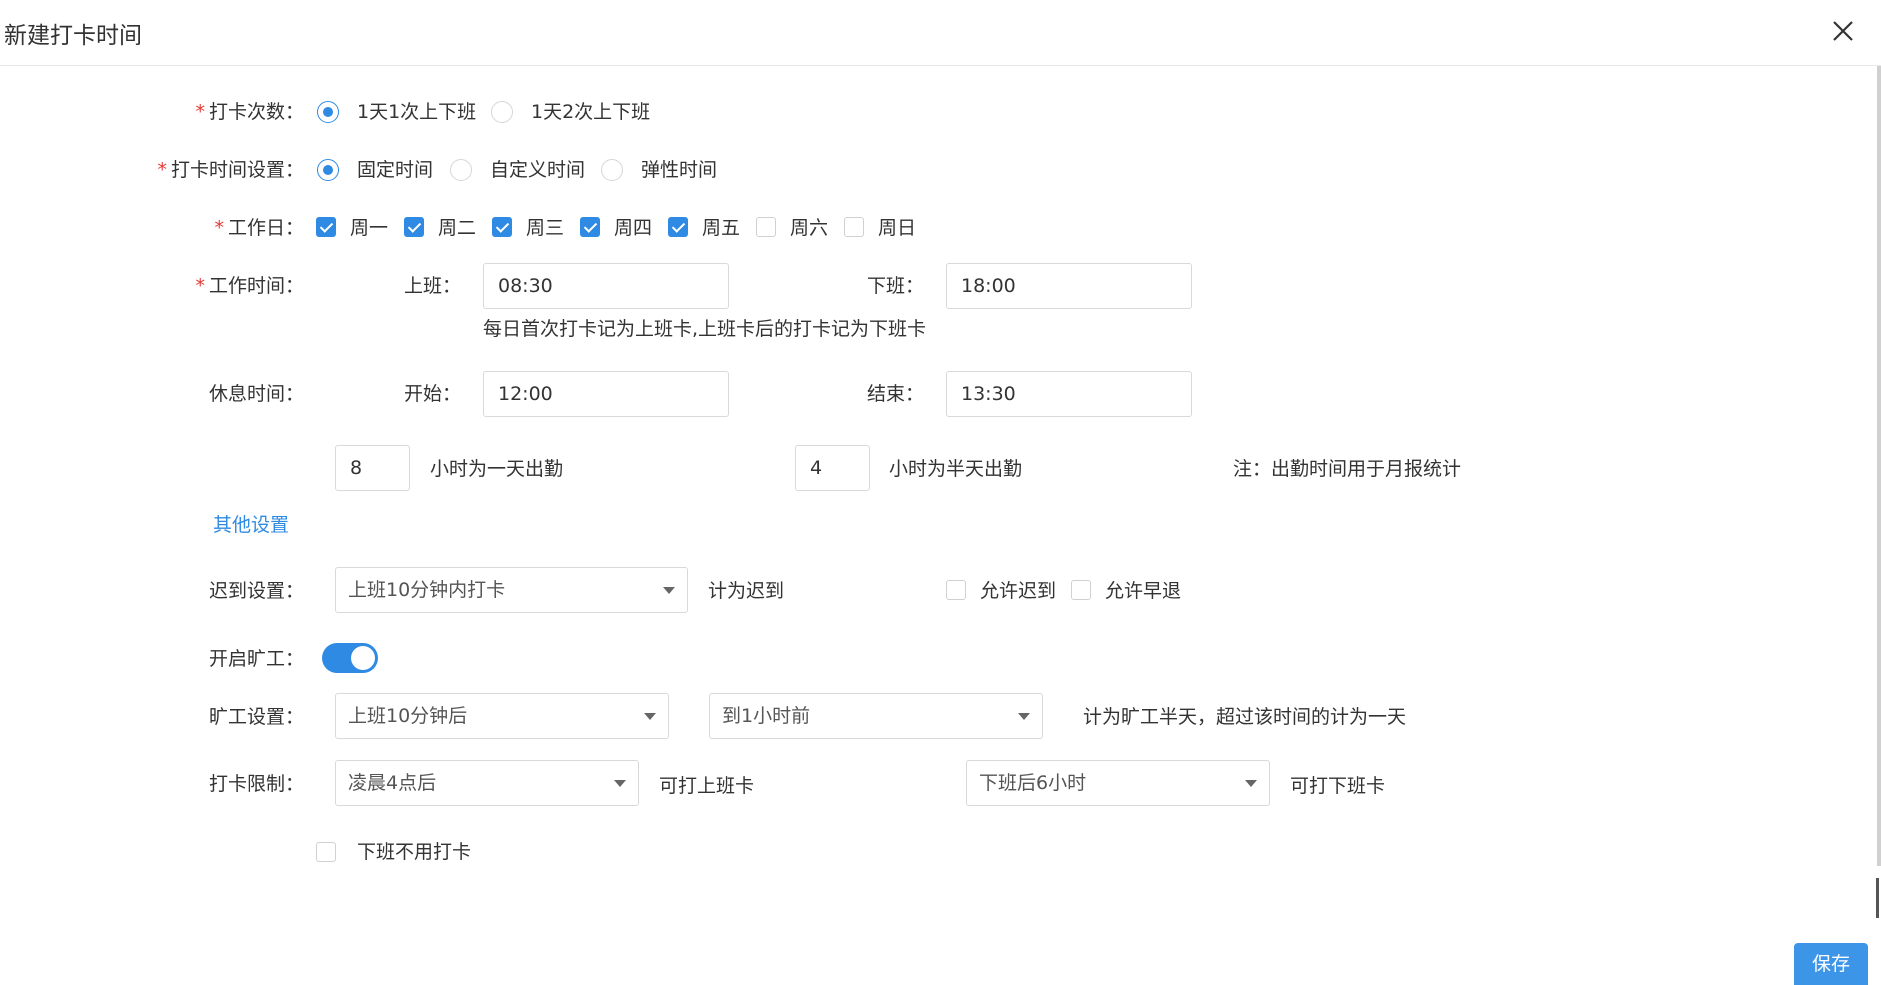  What do you see at coordinates (237, 170) in the screenshot?
I see `time-setting-label-text: 打卡时间设置：` at bounding box center [237, 170].